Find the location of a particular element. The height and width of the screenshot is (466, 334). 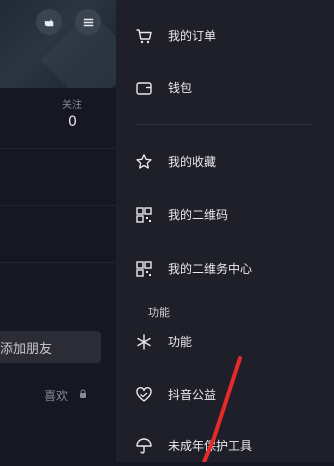

menu-item-label: 钱包 is located at coordinates (180, 88).